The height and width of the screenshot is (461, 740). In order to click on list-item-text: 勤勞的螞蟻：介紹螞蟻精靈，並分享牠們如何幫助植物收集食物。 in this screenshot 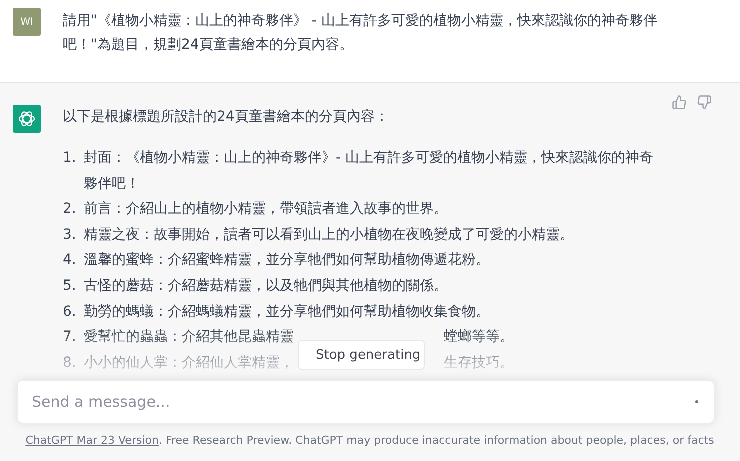, I will do `click(287, 312)`.